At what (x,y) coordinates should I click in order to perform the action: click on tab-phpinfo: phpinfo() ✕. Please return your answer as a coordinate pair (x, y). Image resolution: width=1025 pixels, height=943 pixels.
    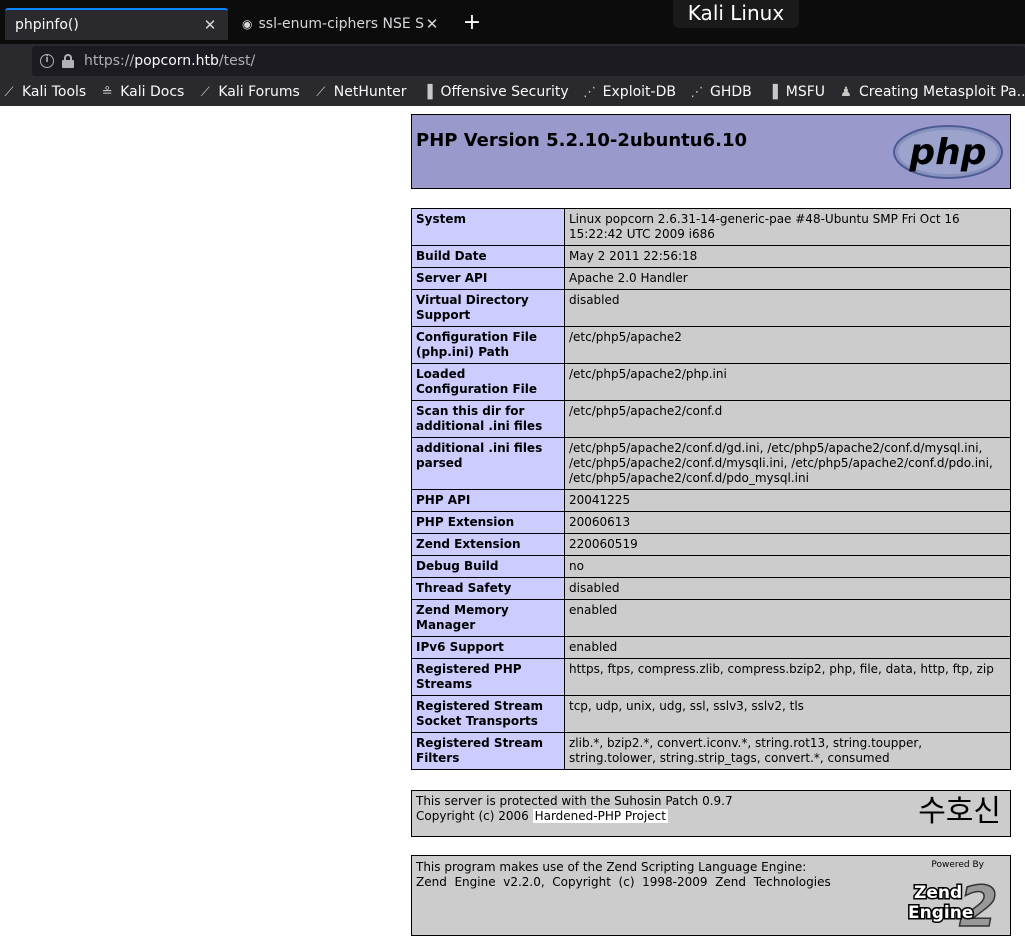
    Looking at the image, I should click on (116, 24).